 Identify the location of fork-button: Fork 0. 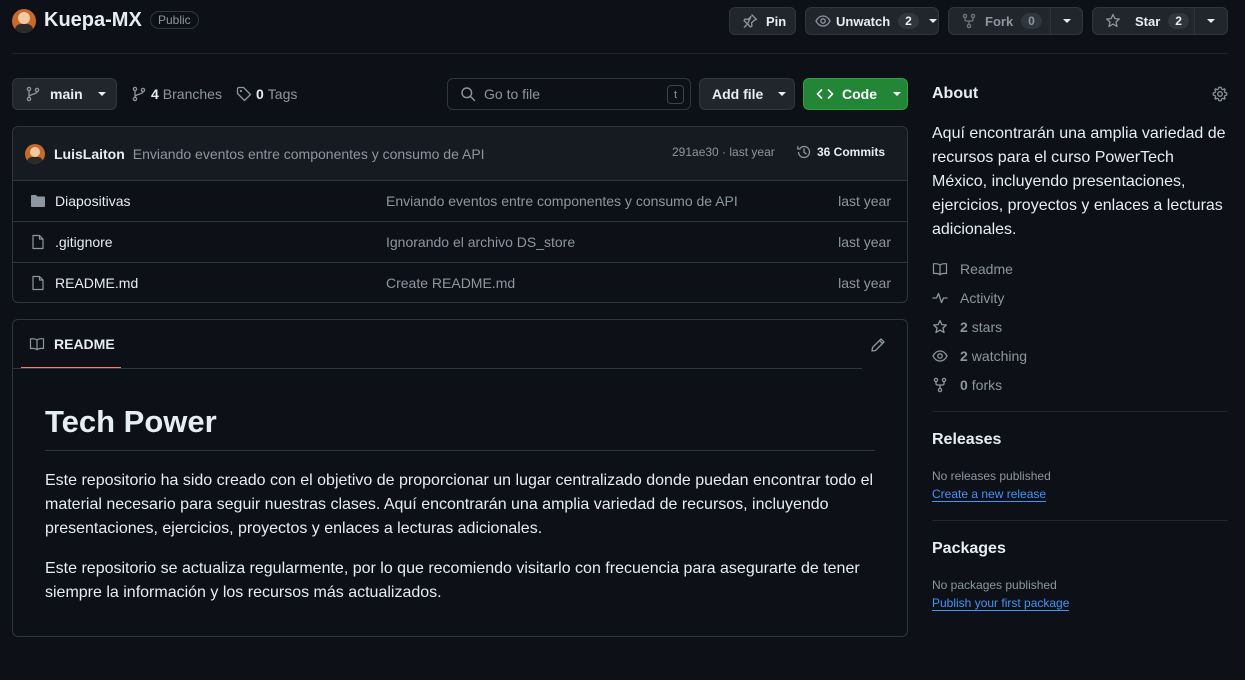
(999, 21).